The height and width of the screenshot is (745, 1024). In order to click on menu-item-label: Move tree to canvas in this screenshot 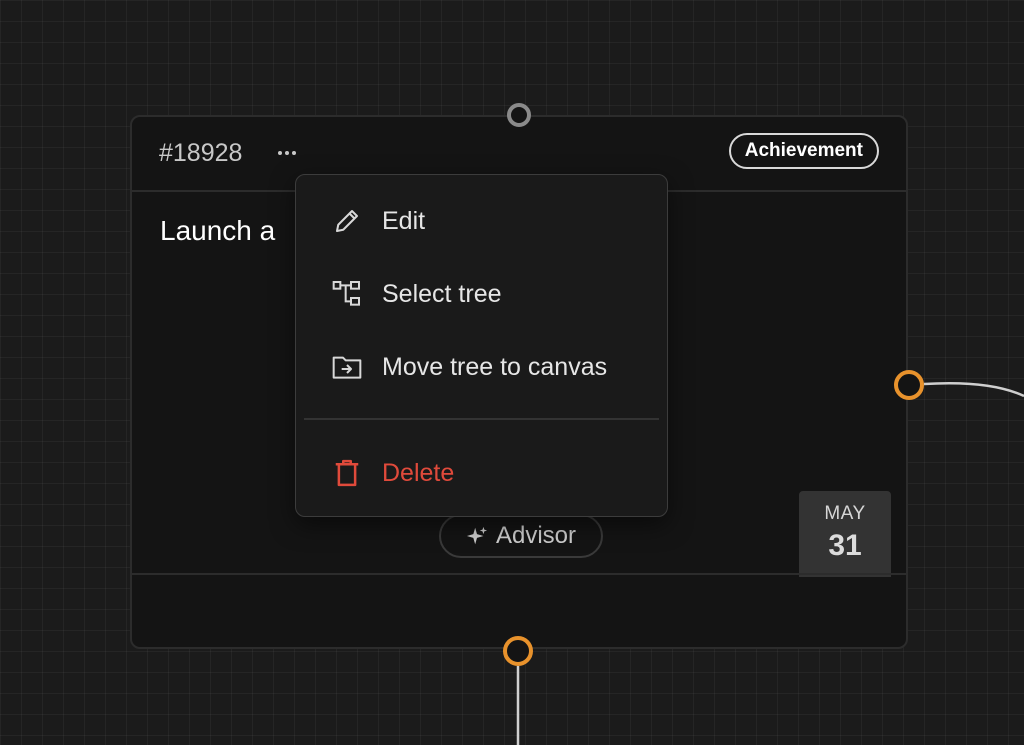, I will do `click(495, 366)`.